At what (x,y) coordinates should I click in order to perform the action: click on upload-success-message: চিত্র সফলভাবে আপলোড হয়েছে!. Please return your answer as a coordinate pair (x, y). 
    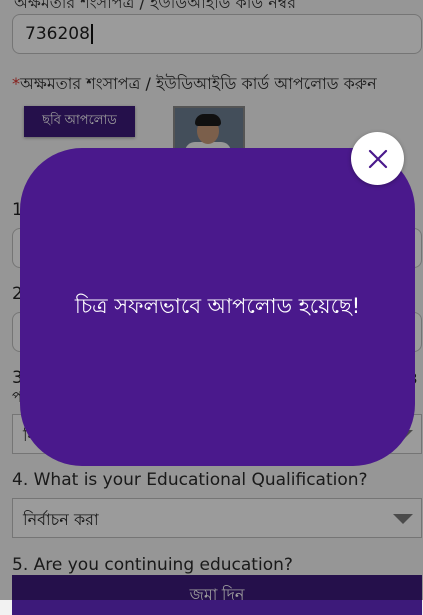
    Looking at the image, I should click on (217, 305).